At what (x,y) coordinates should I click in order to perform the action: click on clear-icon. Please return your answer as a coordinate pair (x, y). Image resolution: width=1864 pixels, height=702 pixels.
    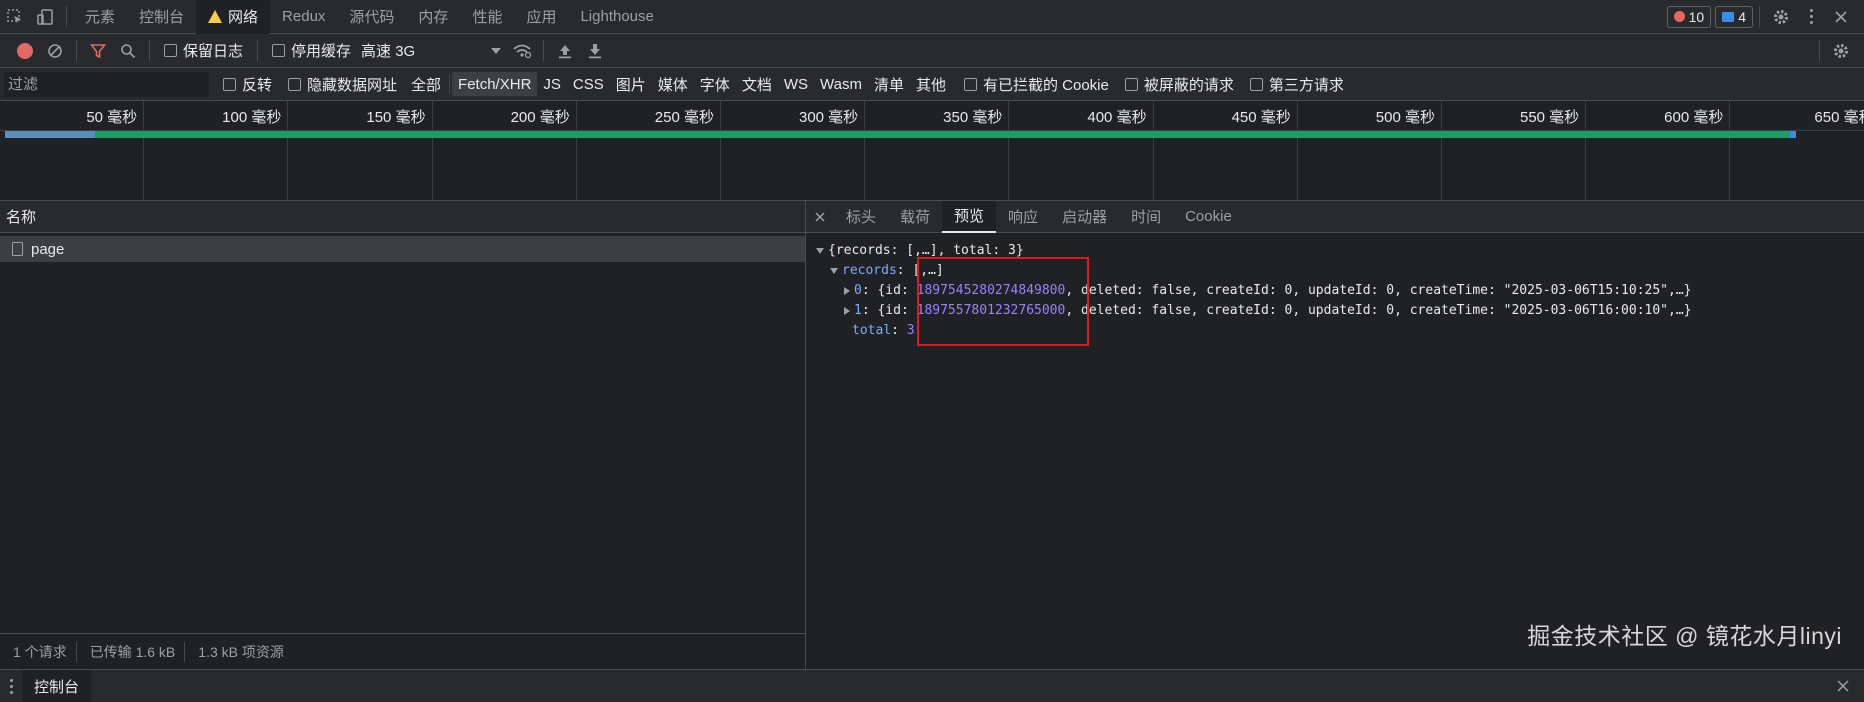
    Looking at the image, I should click on (55, 50).